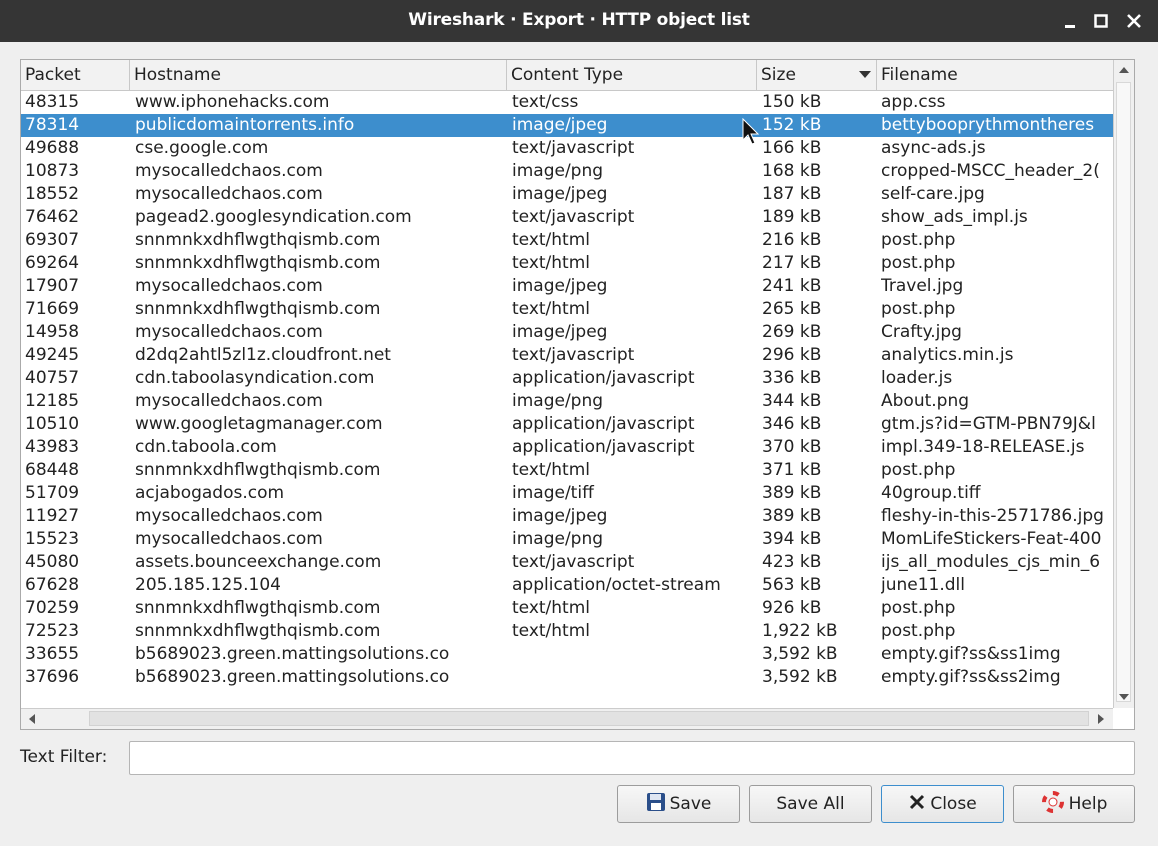 This screenshot has width=1158, height=846. Describe the element at coordinates (52, 240) in the screenshot. I see `cell-packet: 69307` at that location.